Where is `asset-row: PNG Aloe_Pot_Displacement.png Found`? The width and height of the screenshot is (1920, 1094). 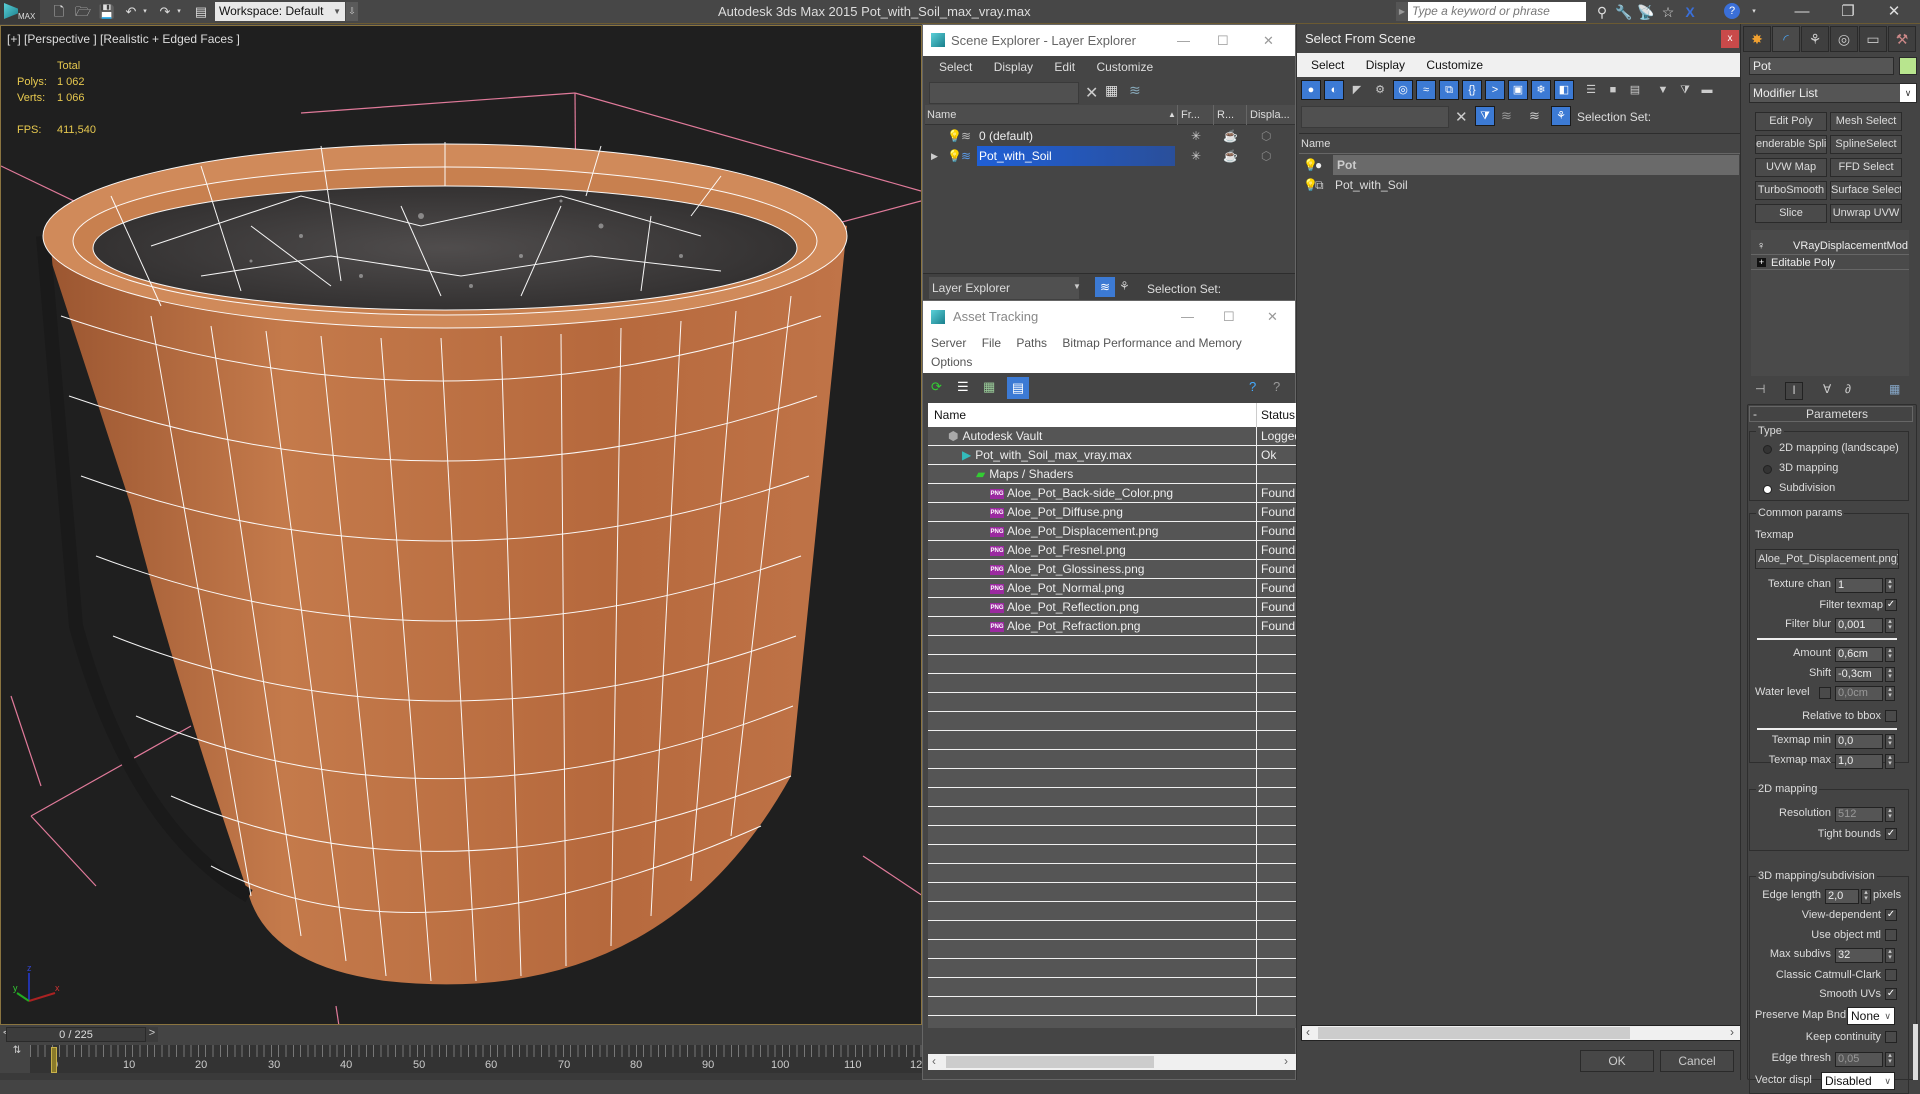
asset-row: PNG Aloe_Pot_Displacement.png Found is located at coordinates (1112, 531).